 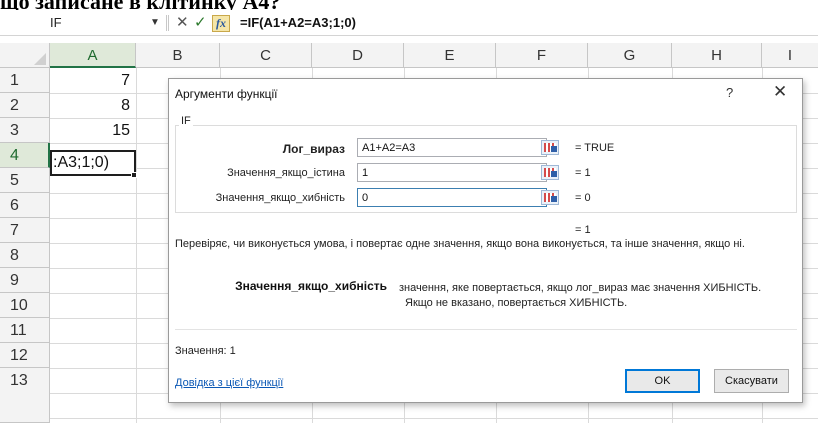 I want to click on cell-a4-active: :A3;1;0), so click(x=93, y=163).